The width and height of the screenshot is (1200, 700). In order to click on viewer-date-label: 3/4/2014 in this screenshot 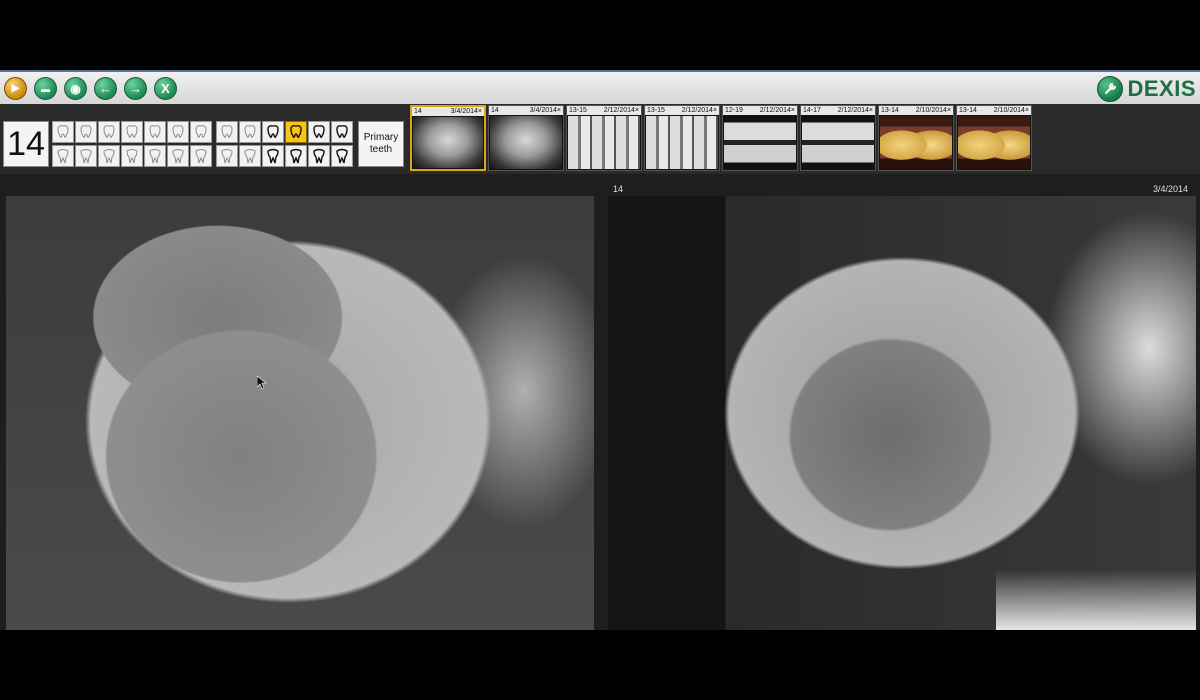, I will do `click(1170, 189)`.